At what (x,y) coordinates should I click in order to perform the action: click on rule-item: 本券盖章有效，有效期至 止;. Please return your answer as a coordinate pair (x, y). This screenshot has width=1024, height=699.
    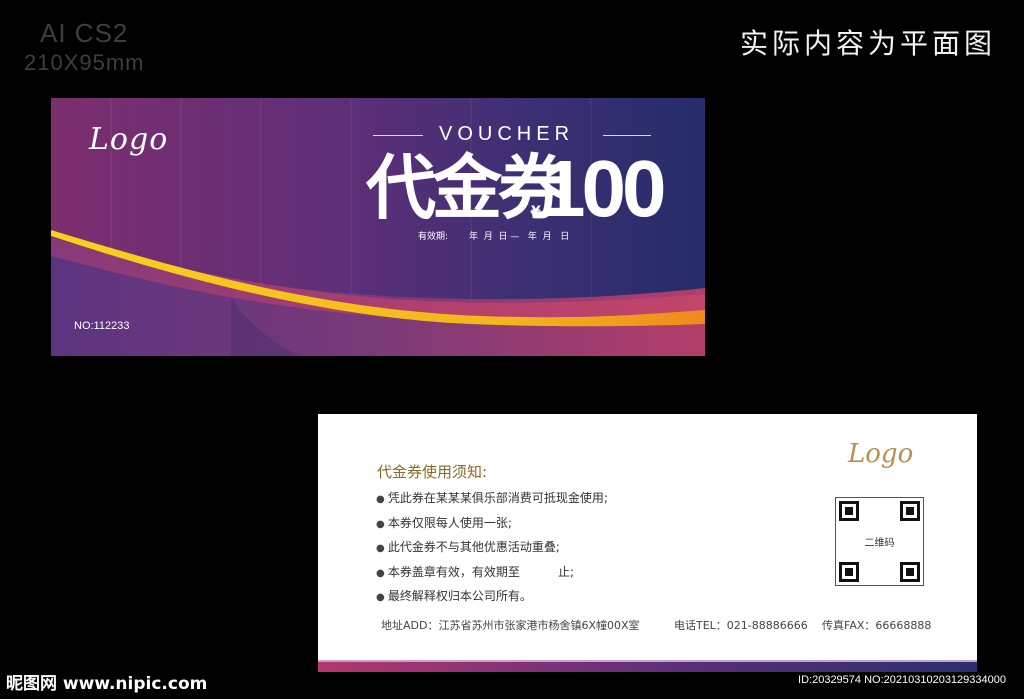
    Looking at the image, I should click on (492, 573).